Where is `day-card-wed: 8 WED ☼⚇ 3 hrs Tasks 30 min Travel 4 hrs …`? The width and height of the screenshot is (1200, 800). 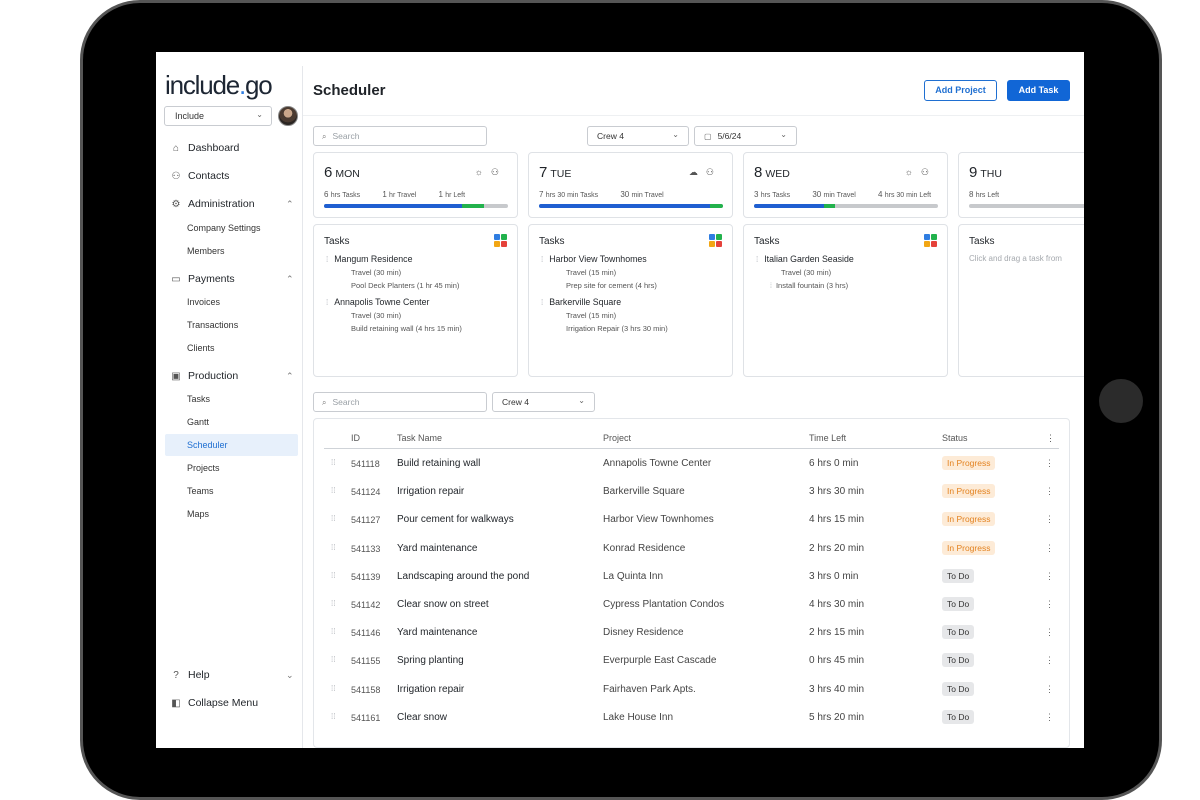
day-card-wed: 8 WED ☼⚇ 3 hrs Tasks 30 min Travel 4 hrs … is located at coordinates (845, 185).